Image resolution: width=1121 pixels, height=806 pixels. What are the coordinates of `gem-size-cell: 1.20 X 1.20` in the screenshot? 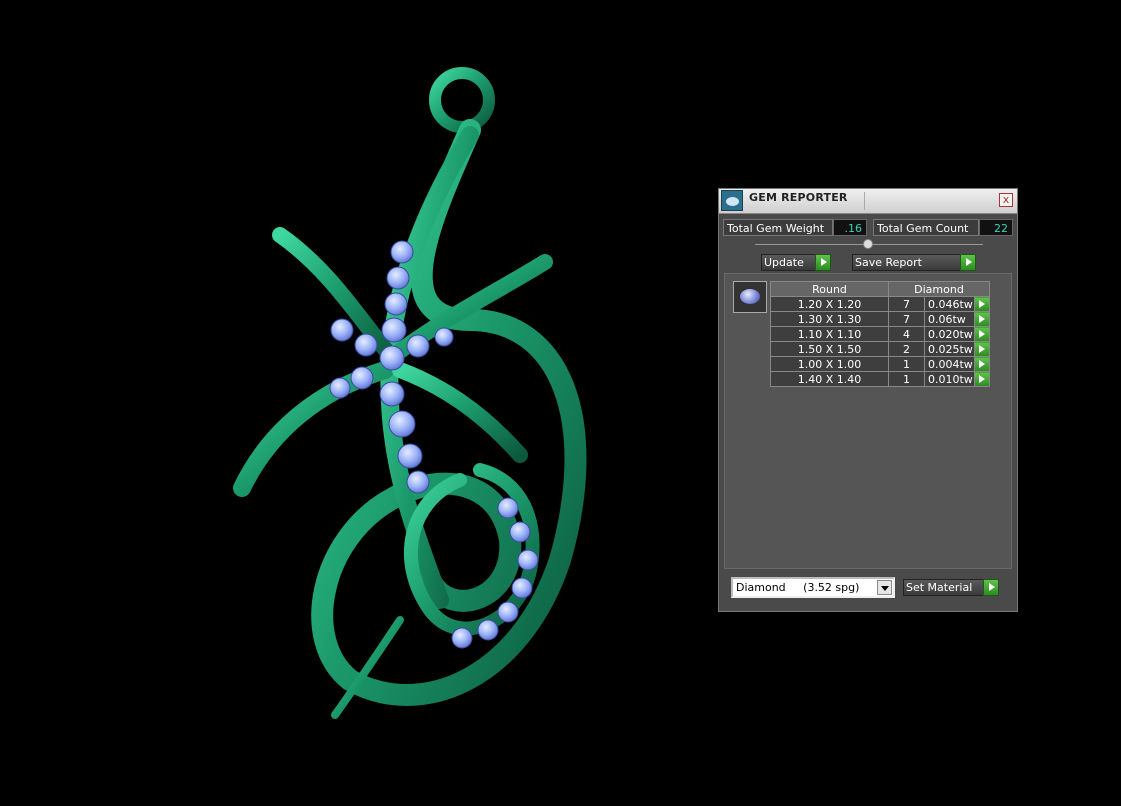 It's located at (829, 304).